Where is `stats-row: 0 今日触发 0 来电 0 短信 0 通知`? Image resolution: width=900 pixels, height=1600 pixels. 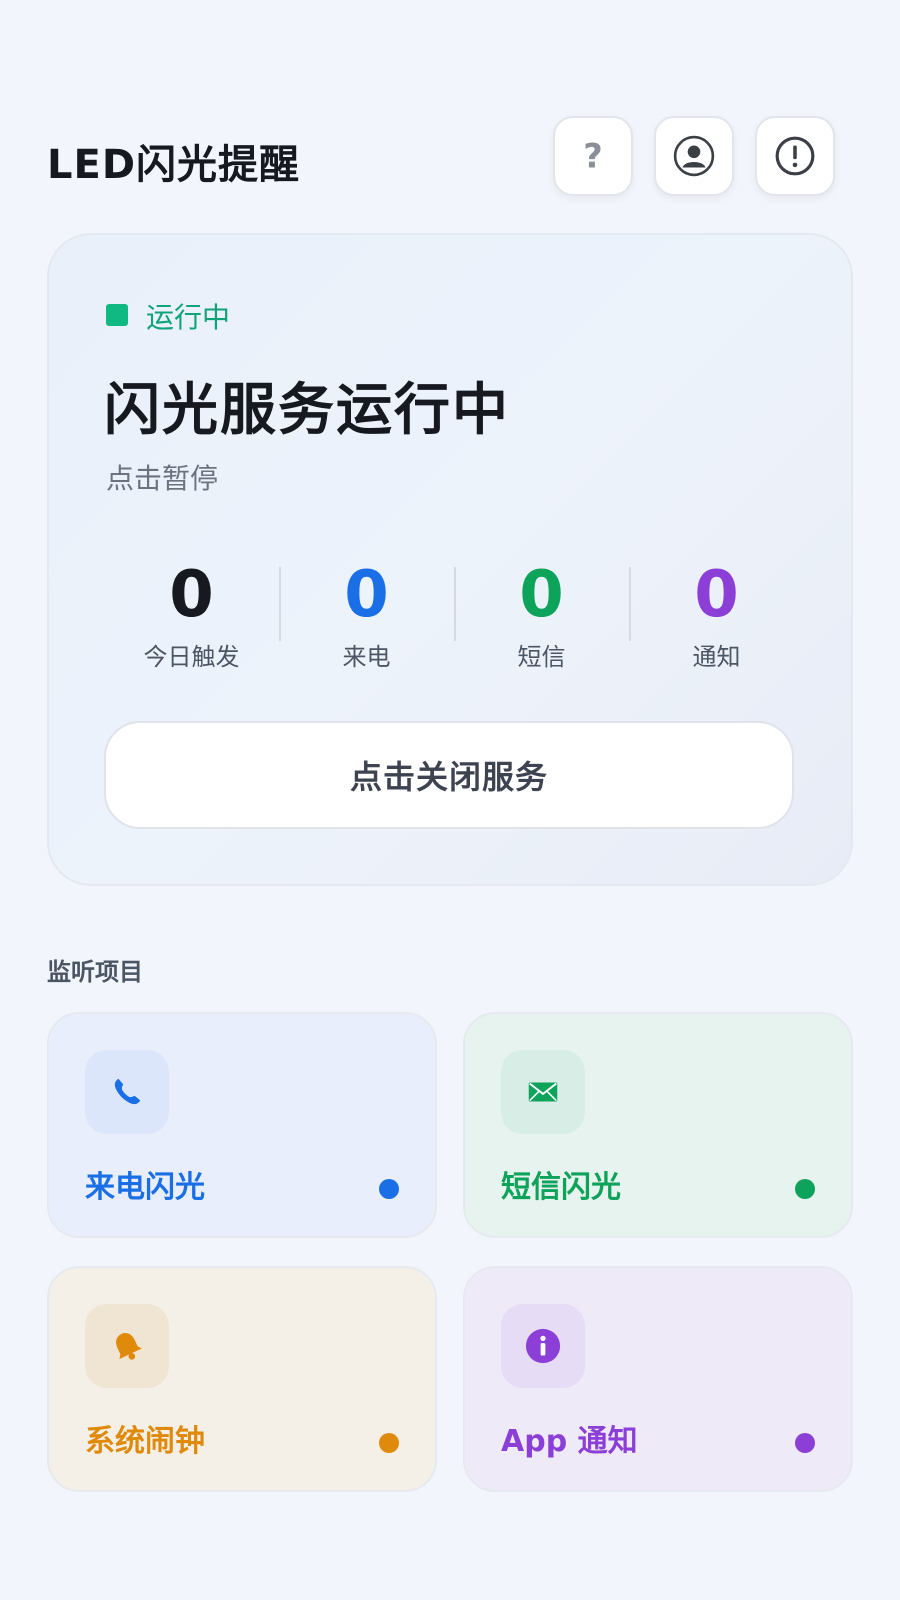
stats-row: 0 今日触发 0 来电 0 短信 0 通知 is located at coordinates (454, 613).